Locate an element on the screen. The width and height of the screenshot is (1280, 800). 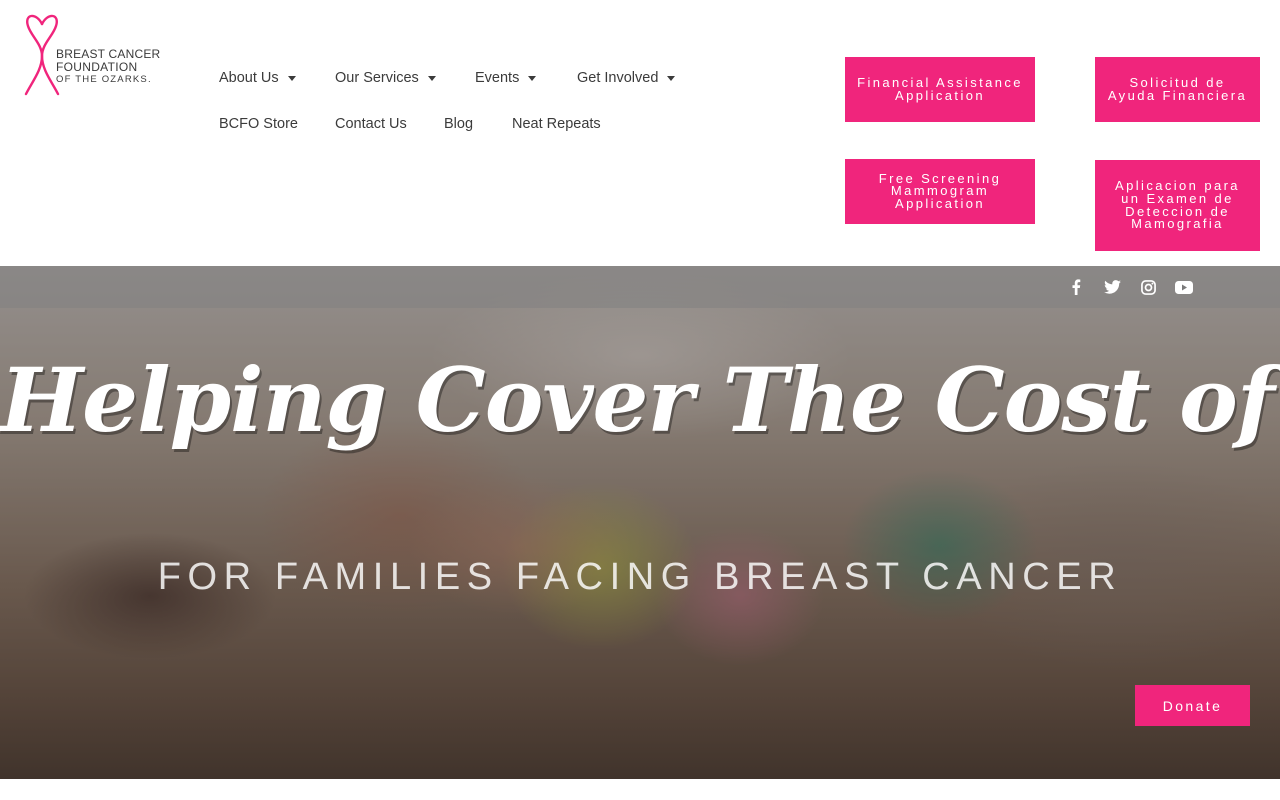
facebook-icon is located at coordinates (1076, 287).